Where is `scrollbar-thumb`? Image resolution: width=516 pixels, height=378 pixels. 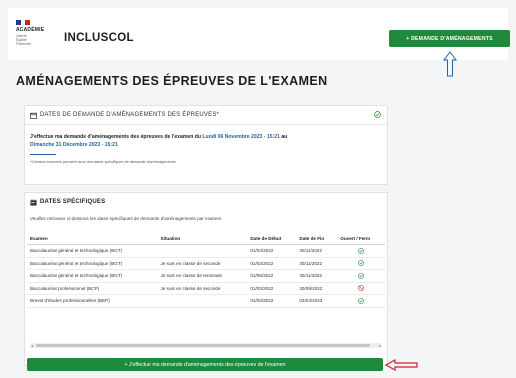 scrollbar-thumb is located at coordinates (203, 345).